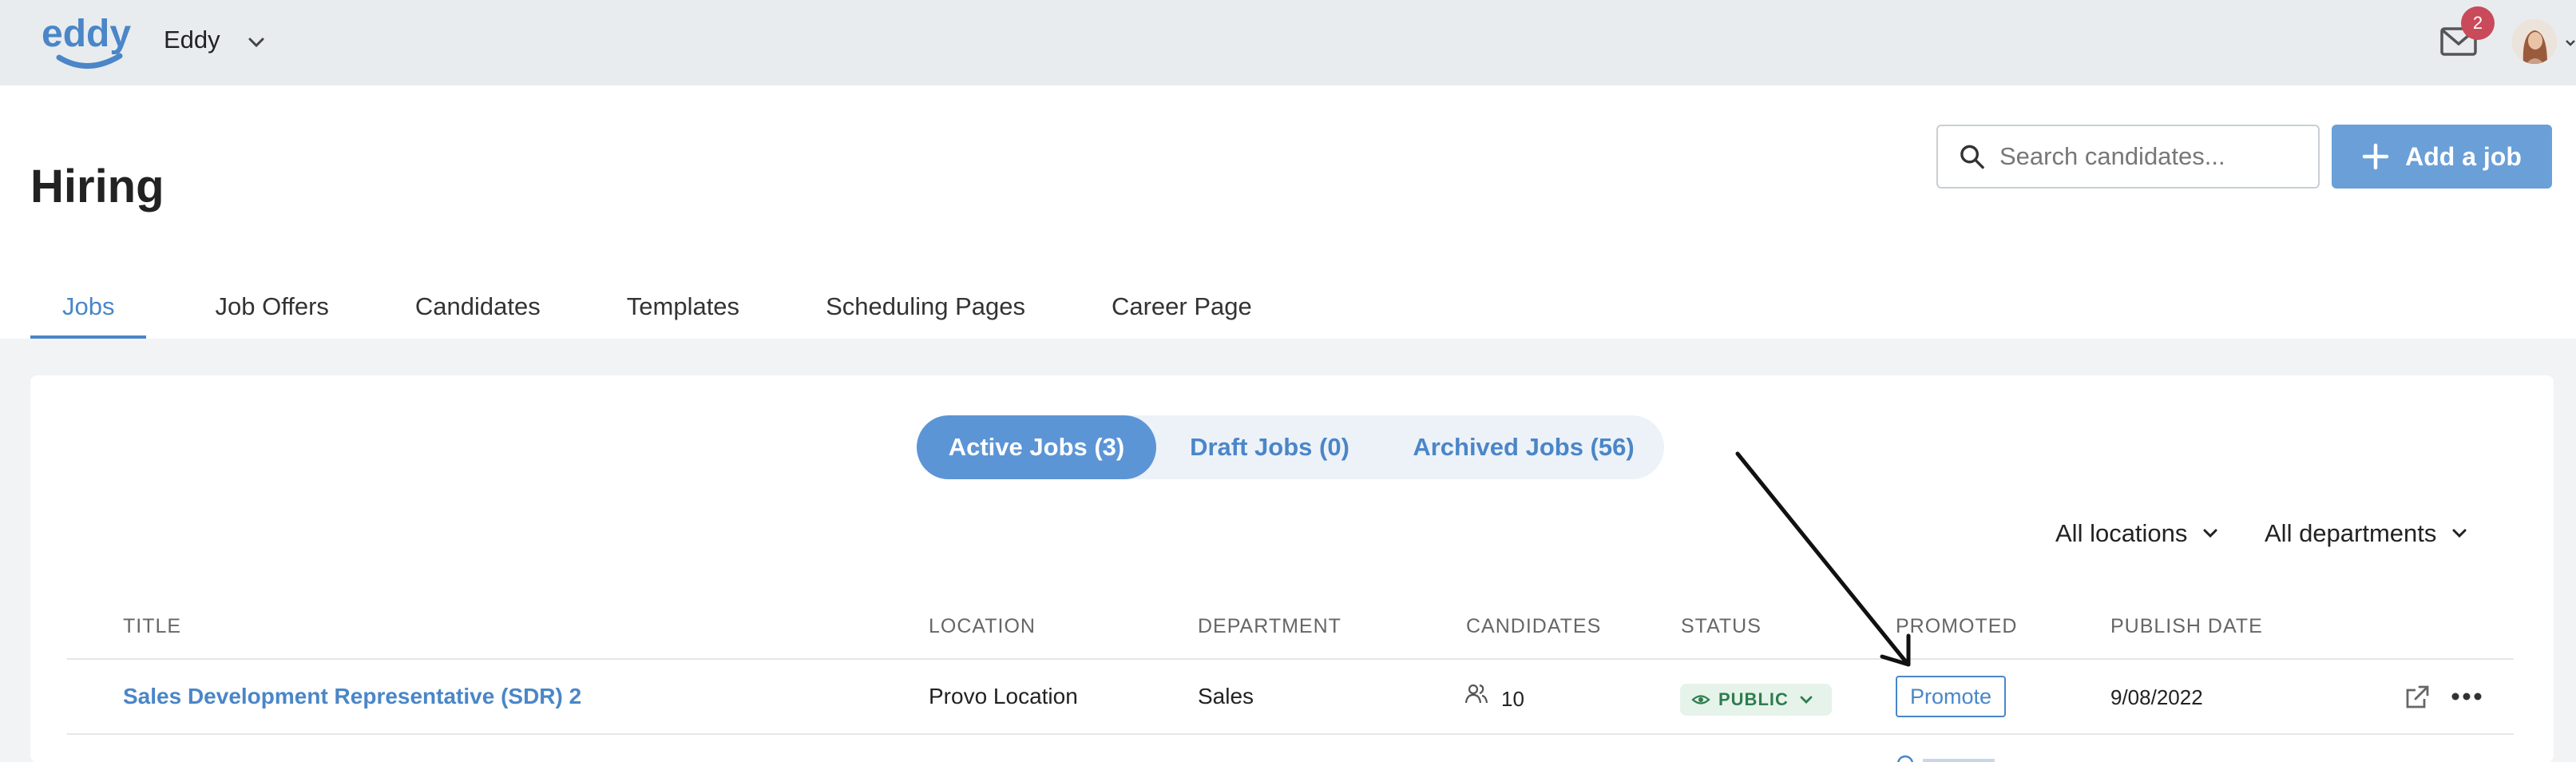 This screenshot has width=2576, height=762. I want to click on search-input, so click(2158, 156).